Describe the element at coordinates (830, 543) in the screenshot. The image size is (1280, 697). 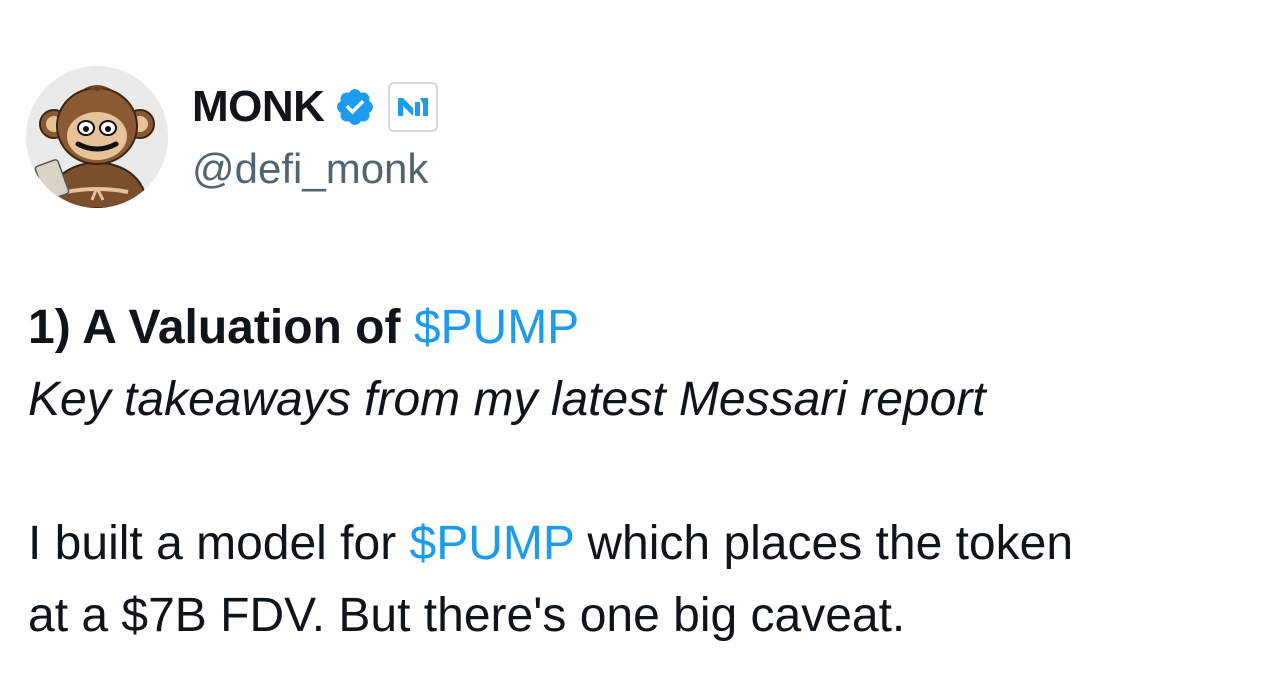
I see `body-text-suffix: which places the token` at that location.